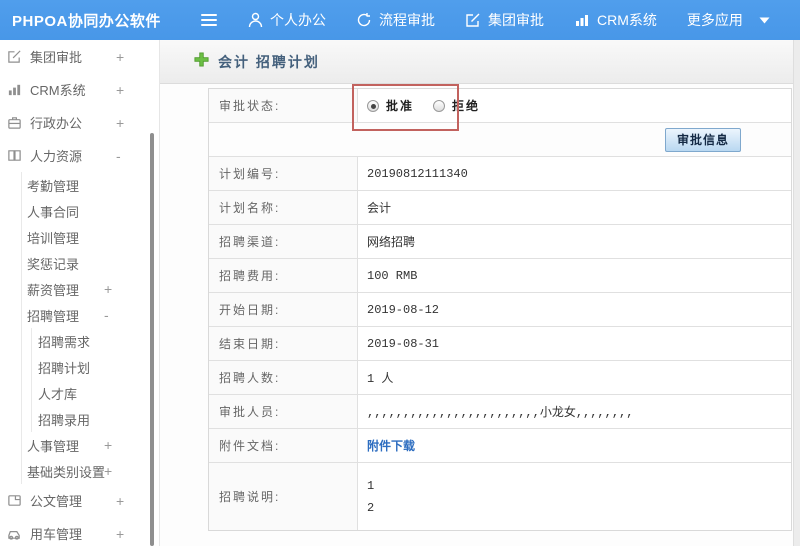 This screenshot has height=546, width=800. What do you see at coordinates (95, 341) in the screenshot?
I see `sidebar-item-recruit-demand: 招聘需求` at bounding box center [95, 341].